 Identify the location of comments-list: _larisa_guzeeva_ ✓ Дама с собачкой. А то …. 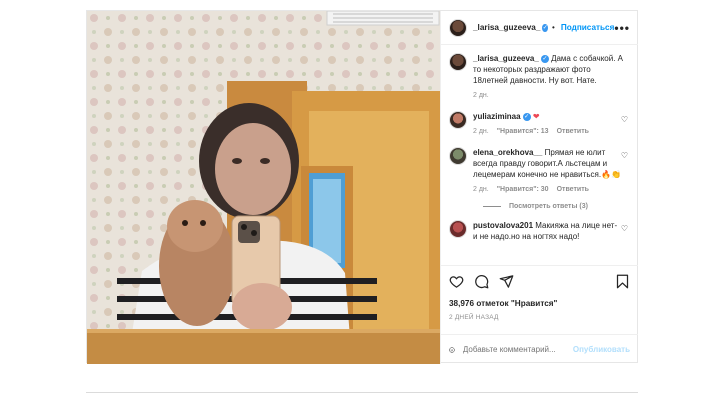
(539, 155).